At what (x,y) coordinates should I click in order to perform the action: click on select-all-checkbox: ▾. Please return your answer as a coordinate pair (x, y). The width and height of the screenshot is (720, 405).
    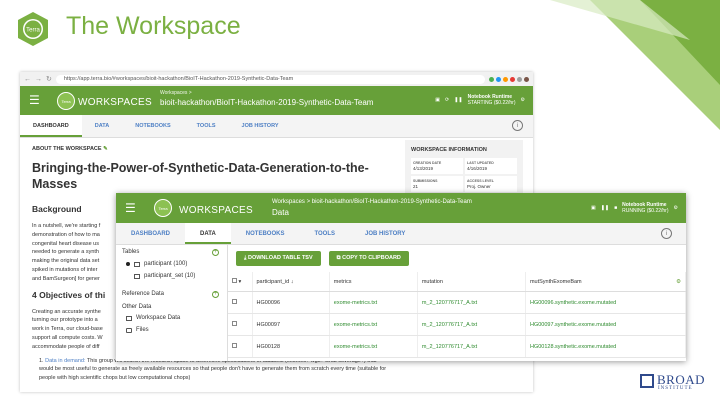
    Looking at the image, I should click on (240, 282).